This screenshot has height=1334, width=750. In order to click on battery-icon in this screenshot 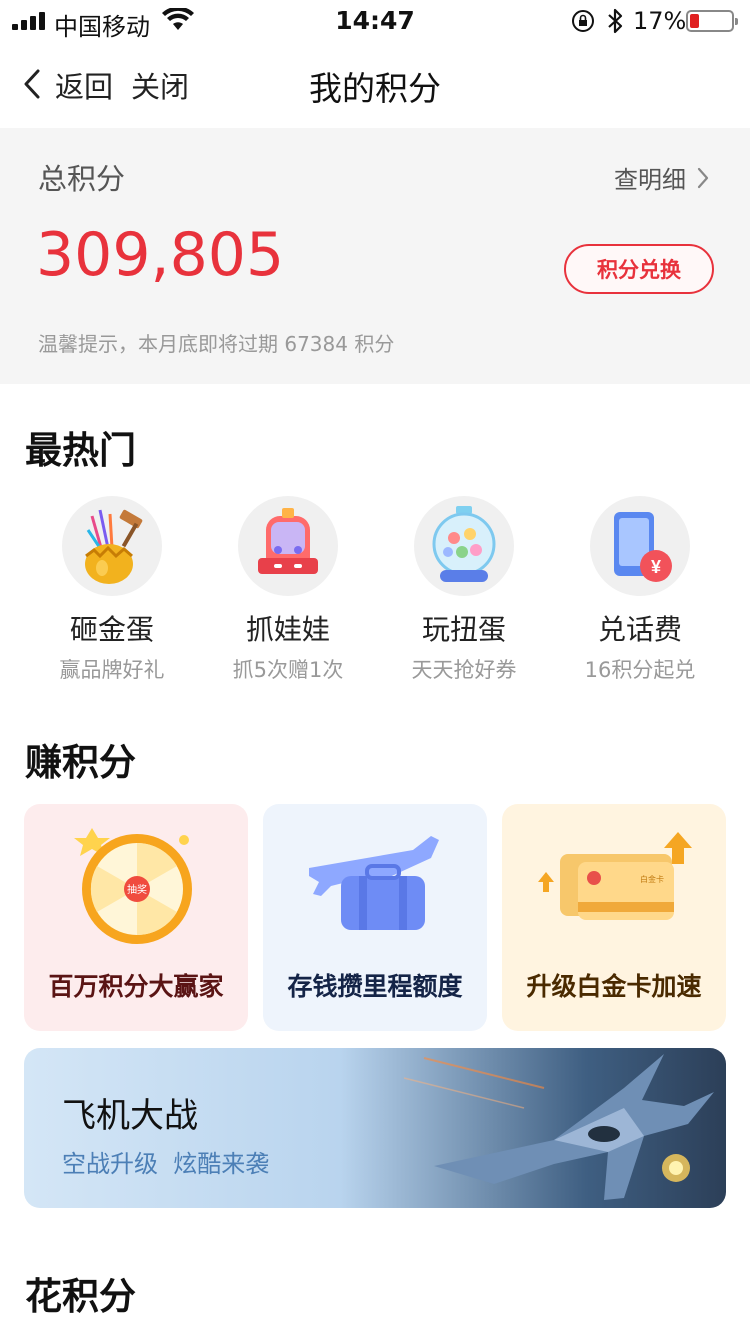, I will do `click(712, 21)`.